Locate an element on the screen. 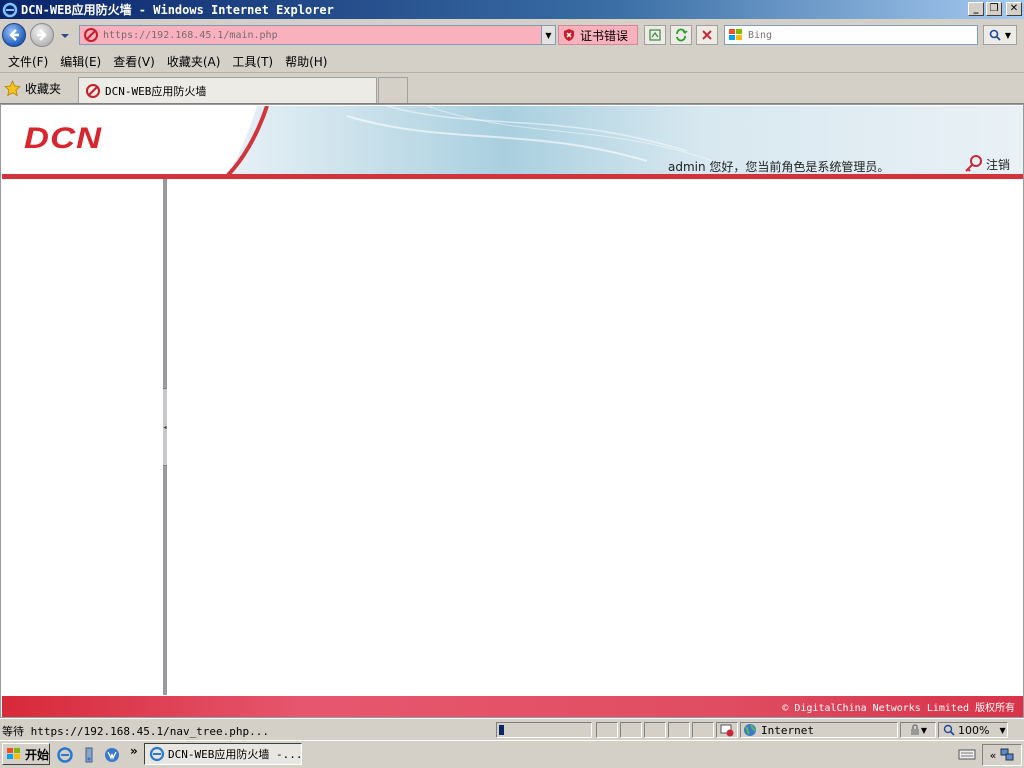  window-controls: _ ❐ ✕ is located at coordinates (995, 9).